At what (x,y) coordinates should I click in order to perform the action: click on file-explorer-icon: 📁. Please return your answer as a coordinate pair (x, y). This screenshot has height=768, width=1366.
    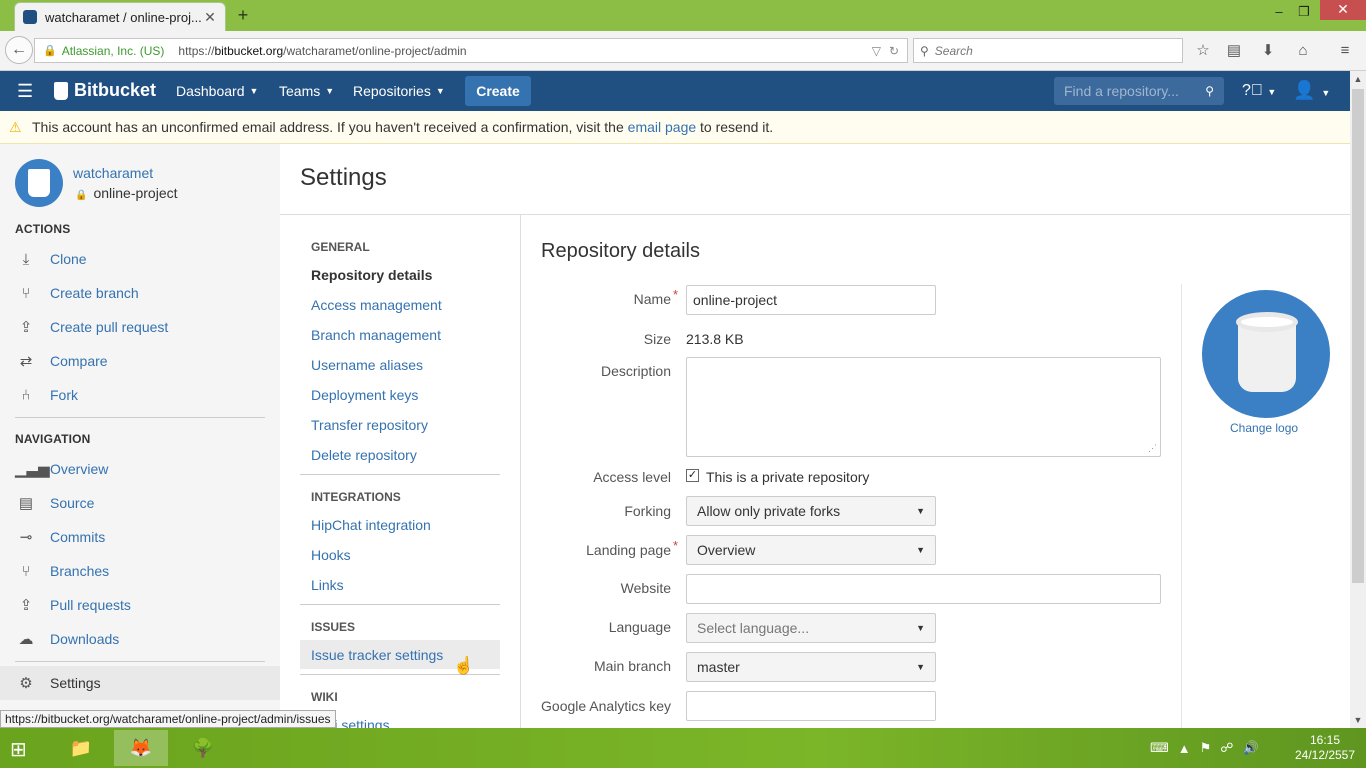
    Looking at the image, I should click on (81, 748).